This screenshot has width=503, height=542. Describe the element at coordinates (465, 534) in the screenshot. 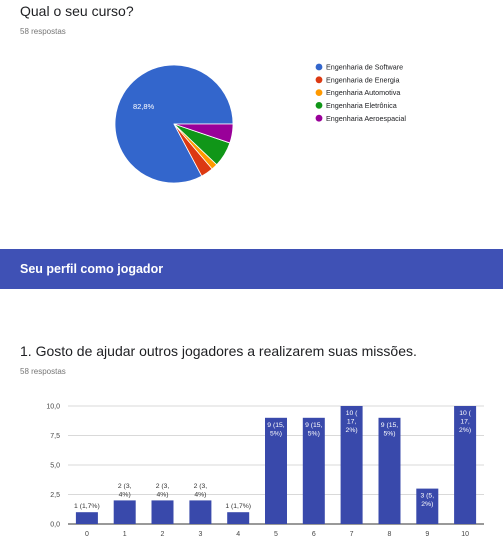

I see `x-tick-label: 10` at that location.